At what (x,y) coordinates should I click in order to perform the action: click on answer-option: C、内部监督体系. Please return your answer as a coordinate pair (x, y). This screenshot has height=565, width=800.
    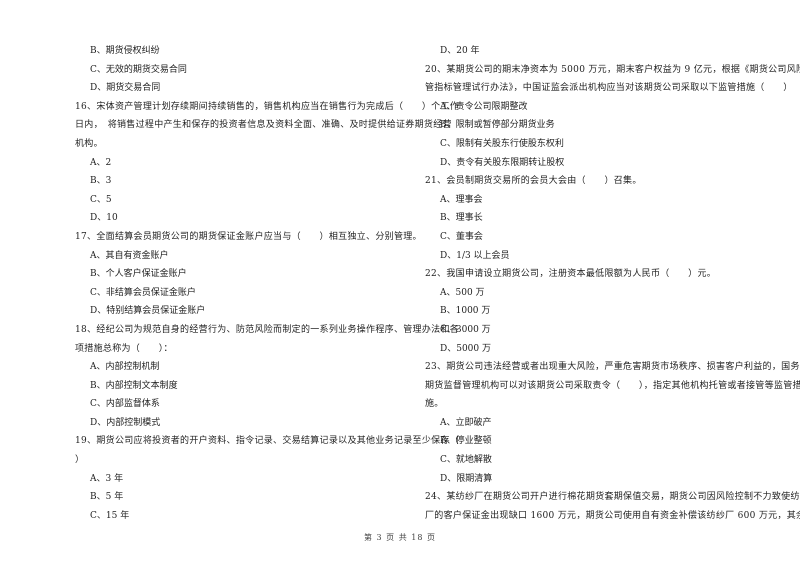
    Looking at the image, I should click on (125, 404).